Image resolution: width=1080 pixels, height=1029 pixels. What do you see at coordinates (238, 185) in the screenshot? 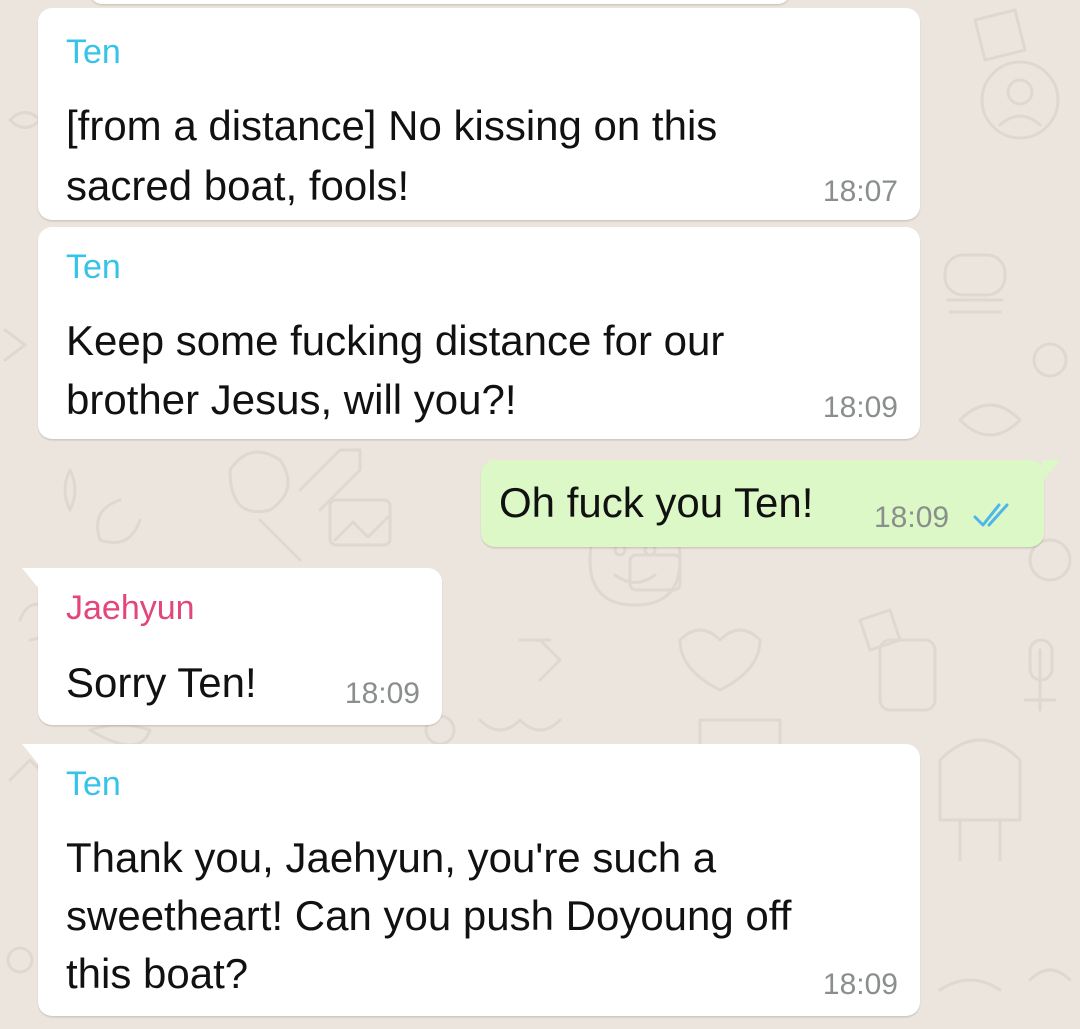
I see `message-text-line: sacred boat, fools!` at bounding box center [238, 185].